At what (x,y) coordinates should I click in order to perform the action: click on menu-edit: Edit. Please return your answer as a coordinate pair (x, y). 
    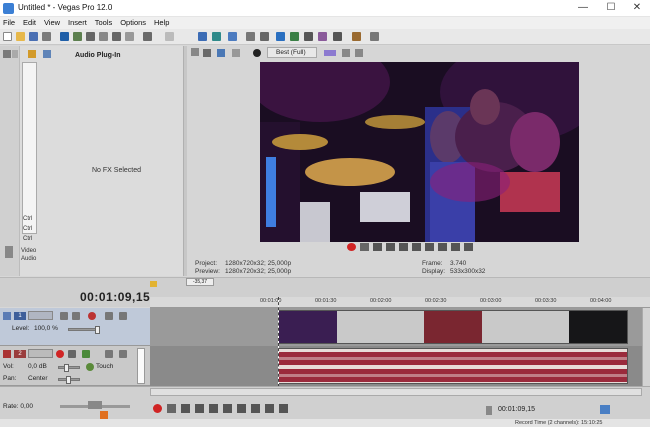
    Looking at the image, I should click on (29, 23).